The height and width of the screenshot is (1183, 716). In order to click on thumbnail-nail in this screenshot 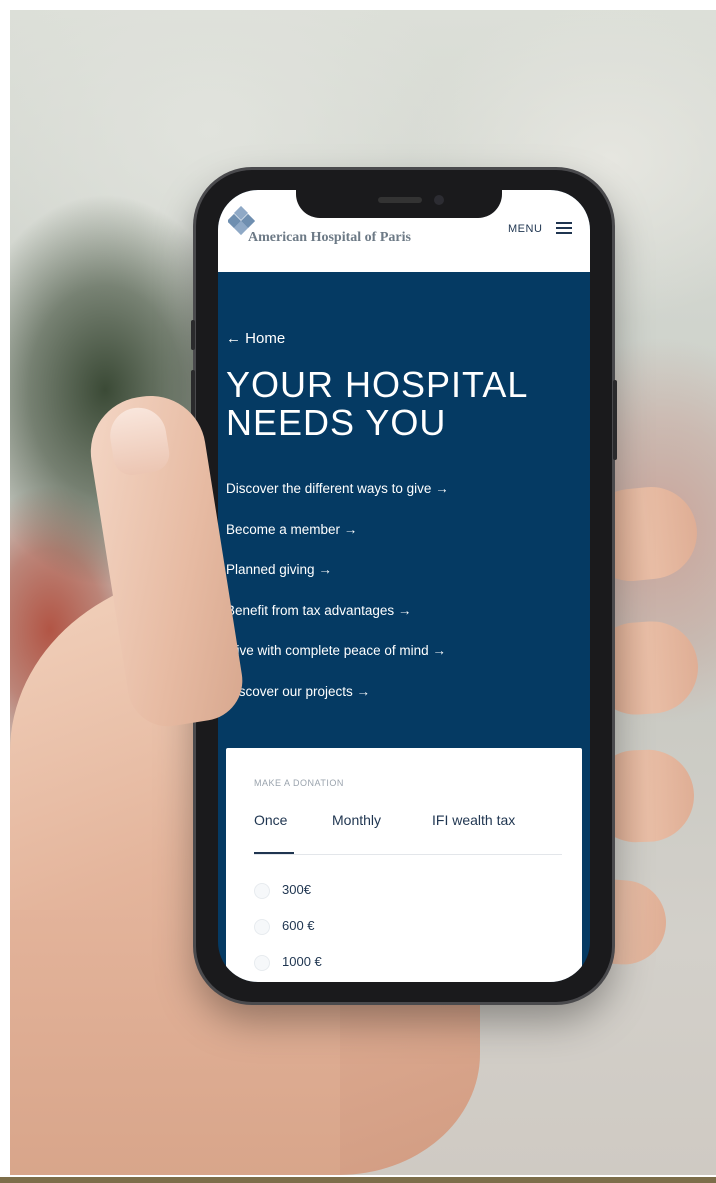, I will do `click(139, 440)`.